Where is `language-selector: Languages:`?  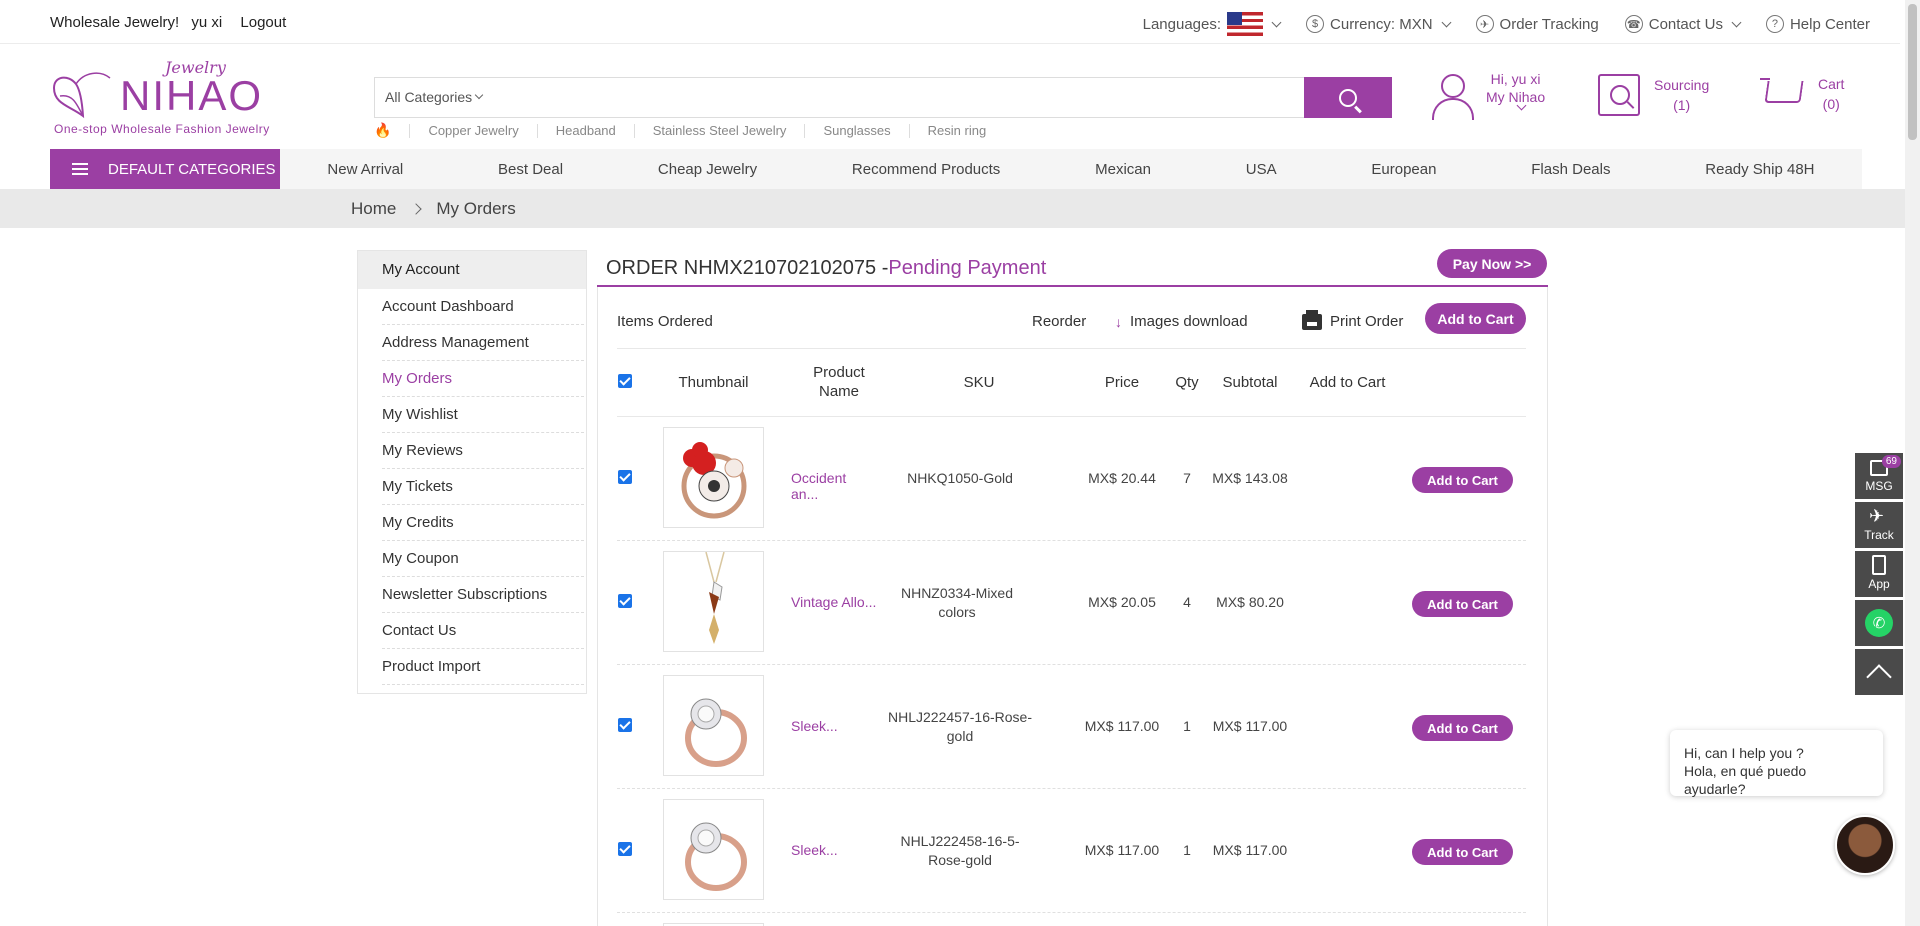
language-selector: Languages: is located at coordinates (1212, 24).